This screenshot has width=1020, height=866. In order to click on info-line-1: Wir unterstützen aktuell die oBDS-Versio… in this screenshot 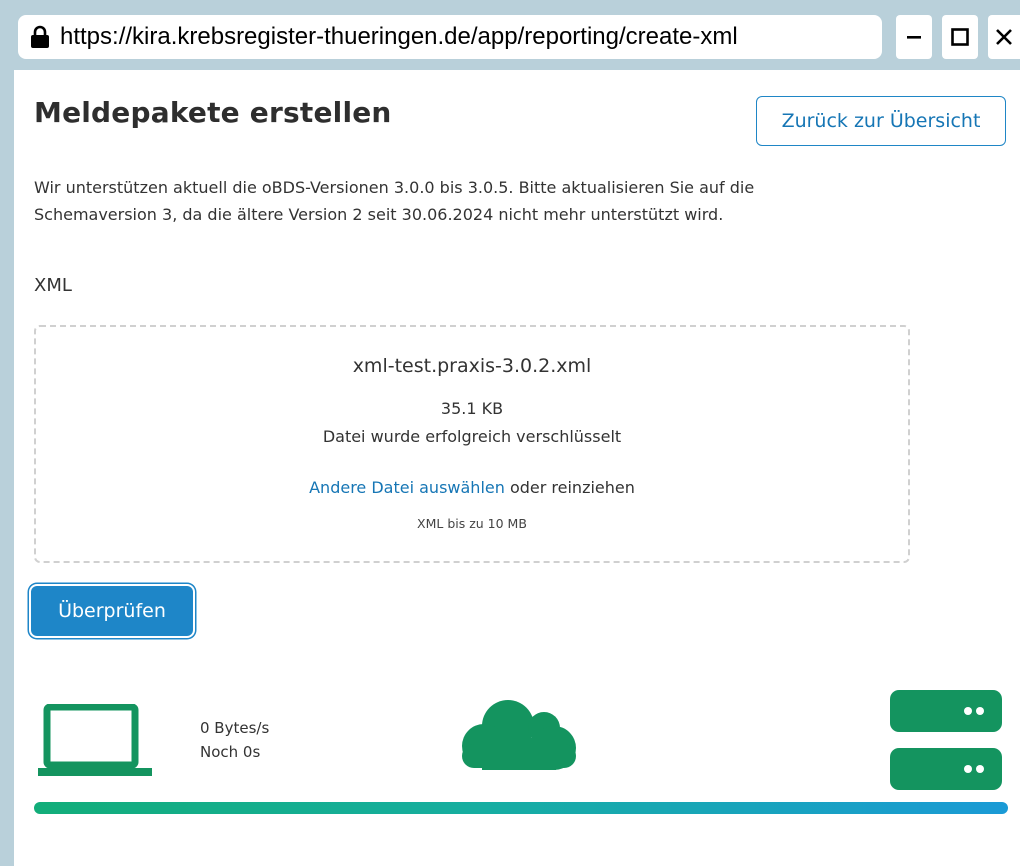, I will do `click(394, 187)`.